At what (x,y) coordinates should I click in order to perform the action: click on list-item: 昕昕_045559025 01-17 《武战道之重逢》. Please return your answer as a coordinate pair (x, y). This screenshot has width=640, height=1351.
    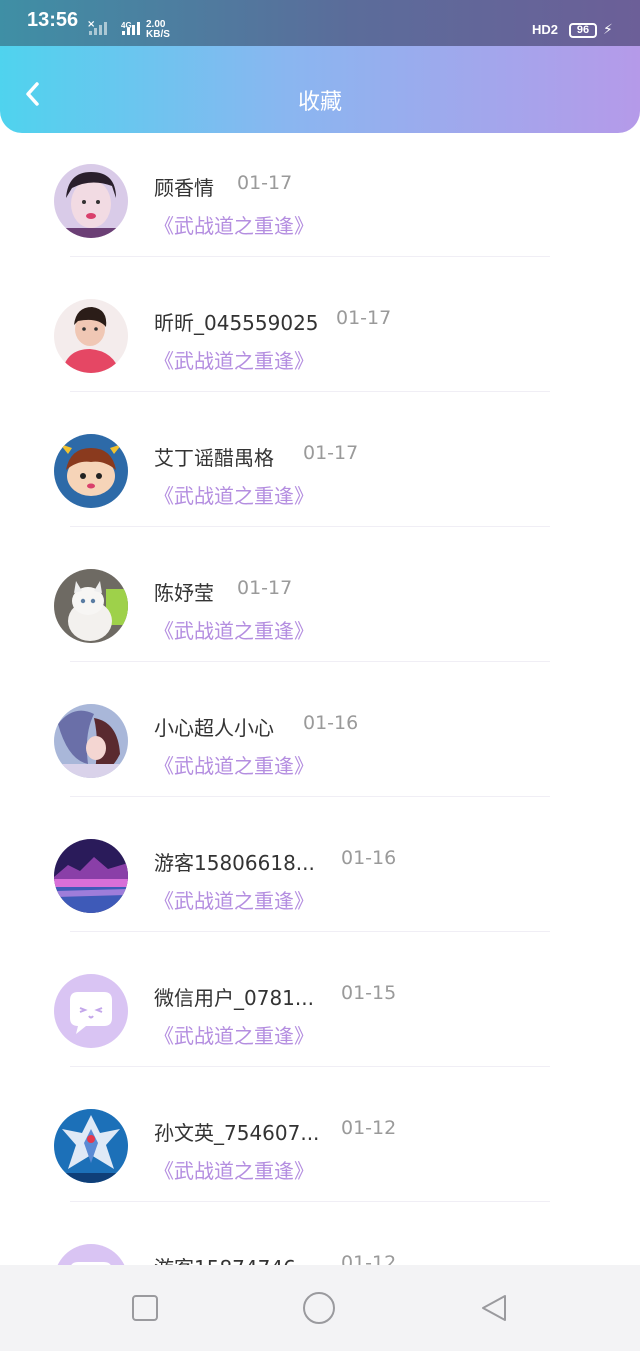
    Looking at the image, I should click on (320, 352).